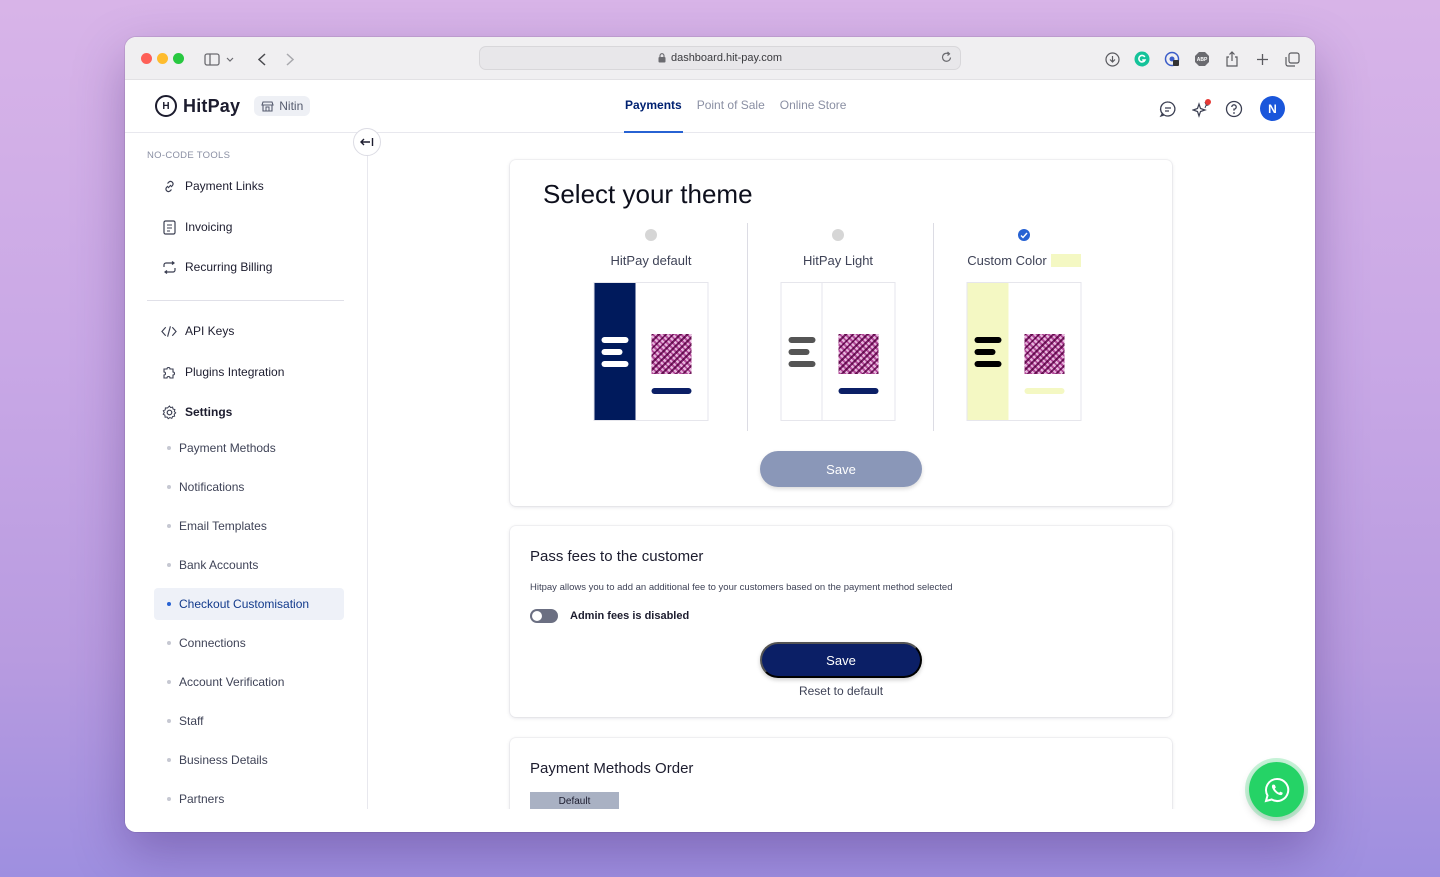  What do you see at coordinates (544, 616) in the screenshot?
I see `admin-fees-toggle` at bounding box center [544, 616].